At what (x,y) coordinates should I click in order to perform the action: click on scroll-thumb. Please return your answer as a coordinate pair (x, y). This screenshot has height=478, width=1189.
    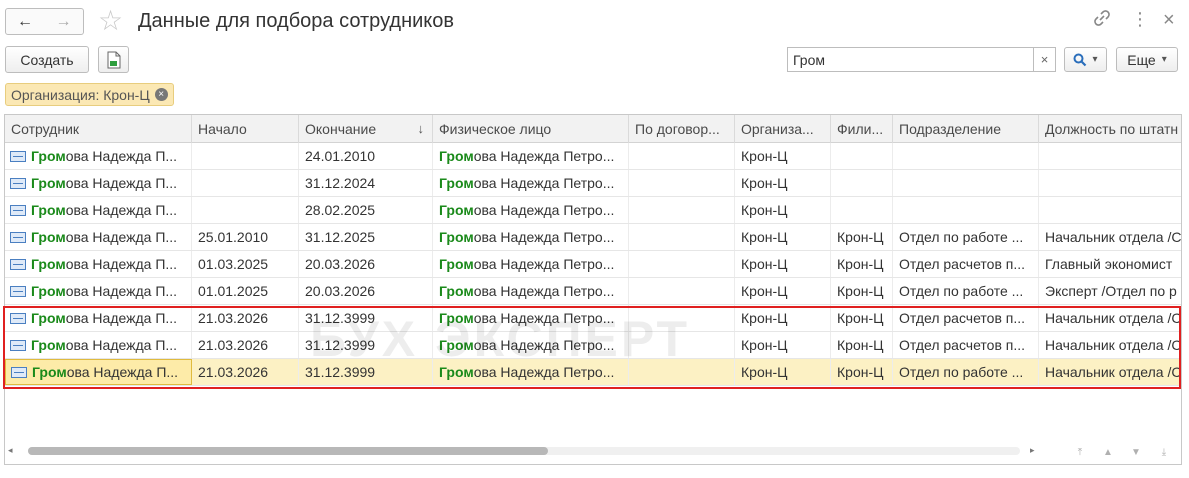
    Looking at the image, I should click on (288, 451).